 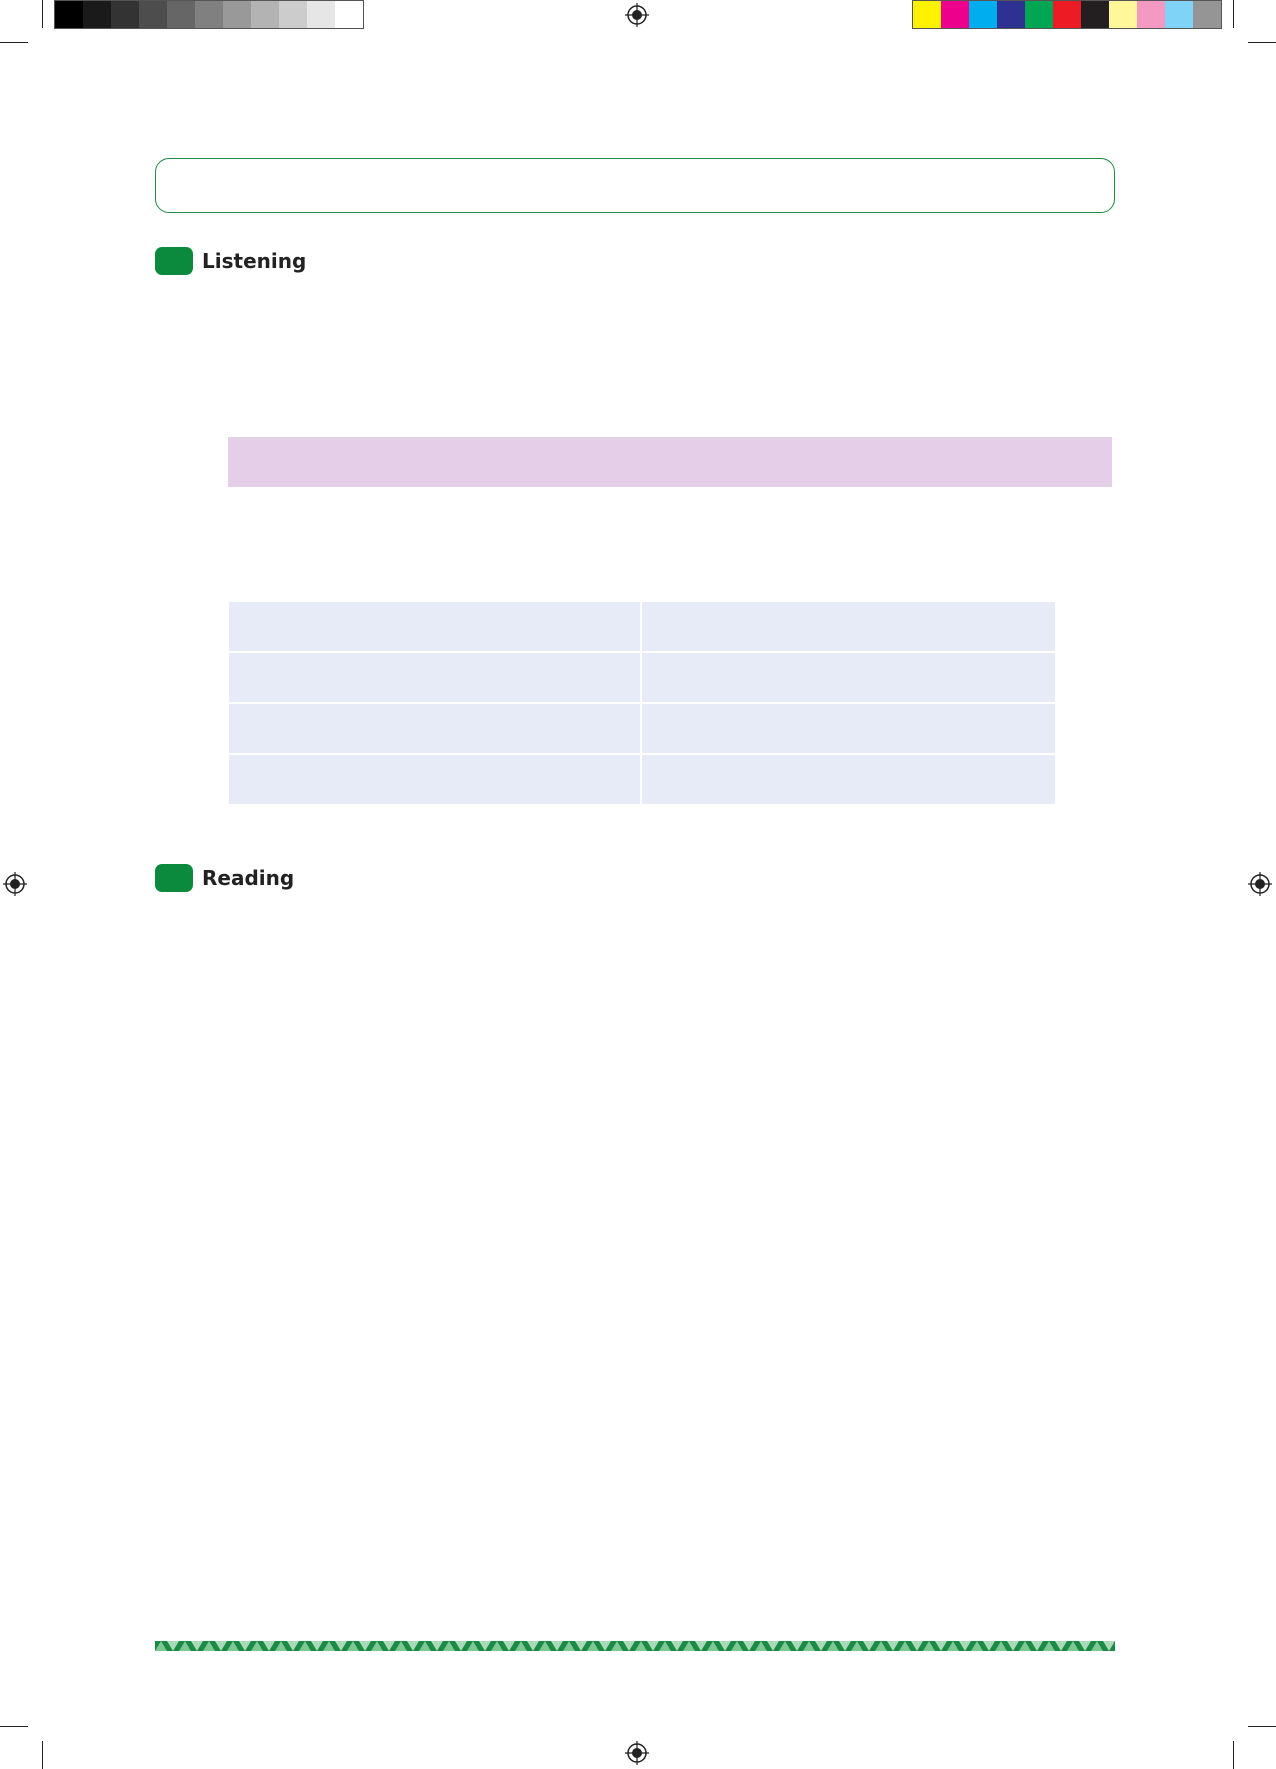 I want to click on footer-decorative-band, so click(x=635, y=1646).